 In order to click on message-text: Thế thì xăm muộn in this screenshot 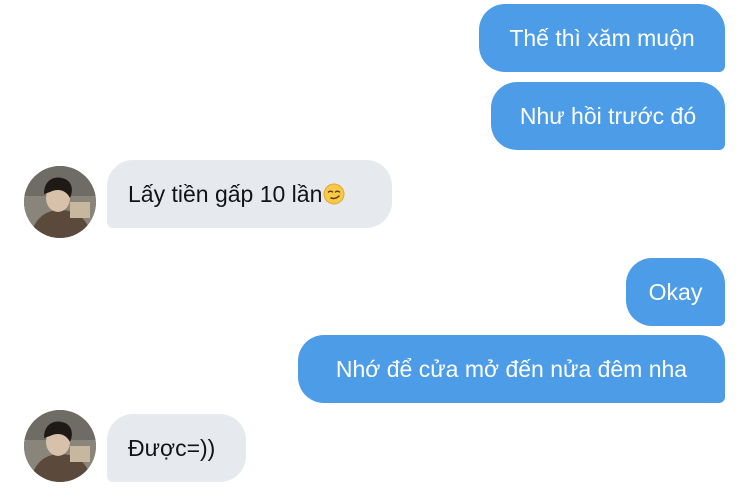, I will do `click(602, 38)`.